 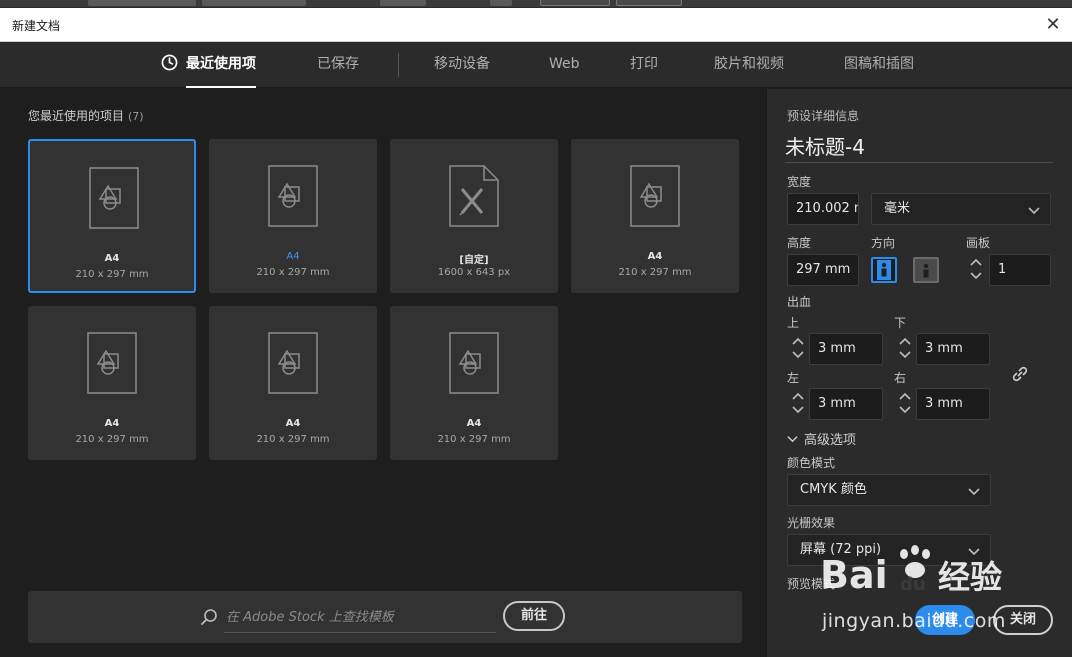 I want to click on app-toolbar-strip, so click(x=536, y=4).